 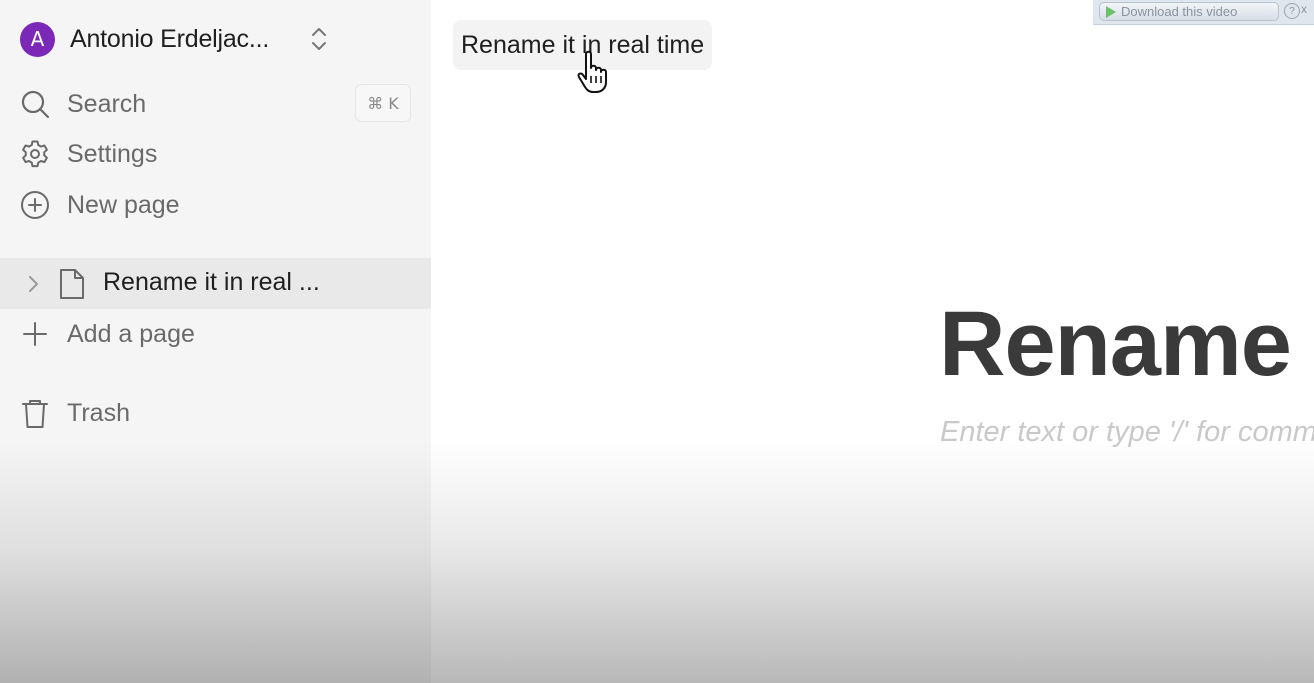 I want to click on download-video-button: Download this video, so click(x=1189, y=11).